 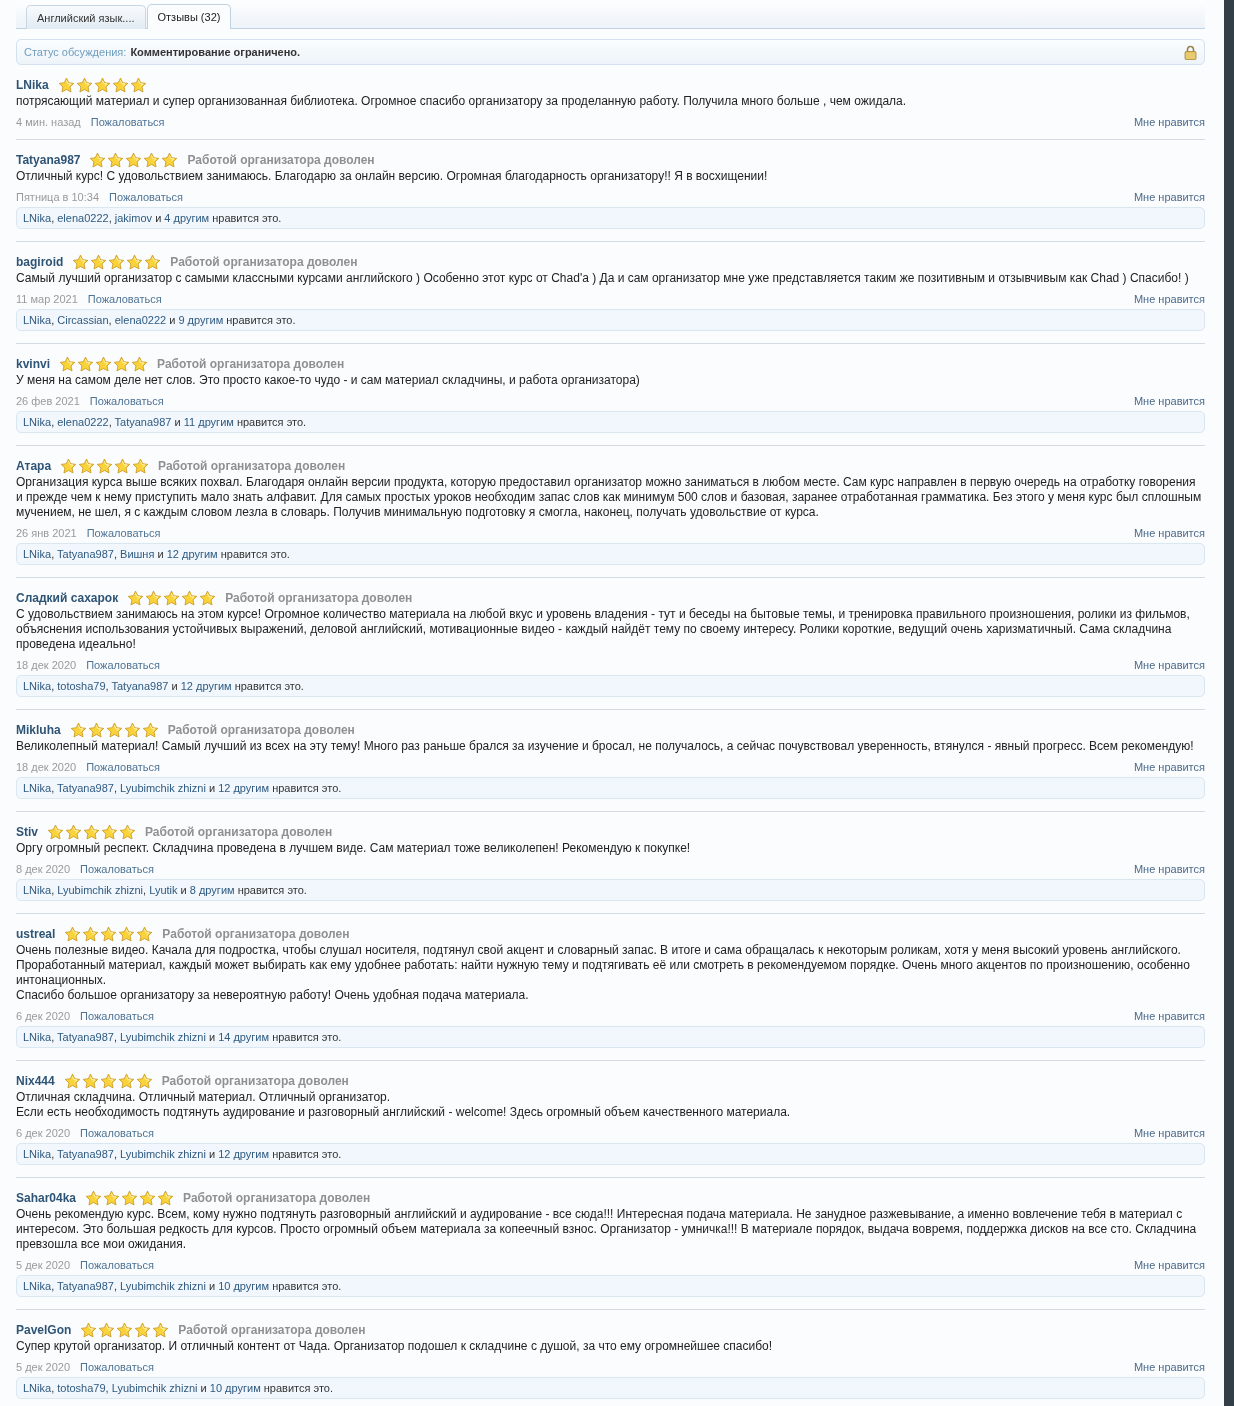 I want to click on author-link: bagiroid, so click(x=40, y=262).